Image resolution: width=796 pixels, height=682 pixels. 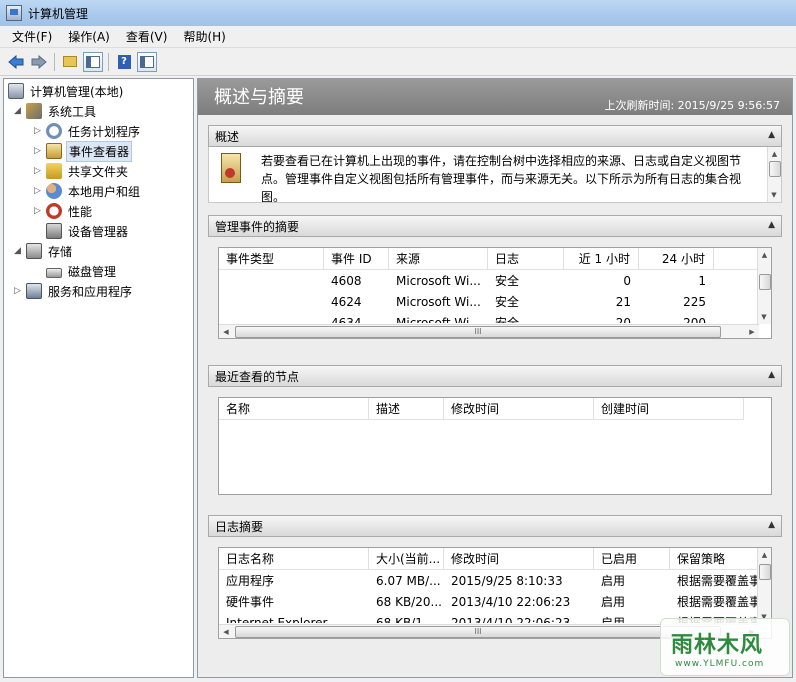 I want to click on tree-item-shared-folders: ▷ 共享文件夹, so click(x=81, y=171).